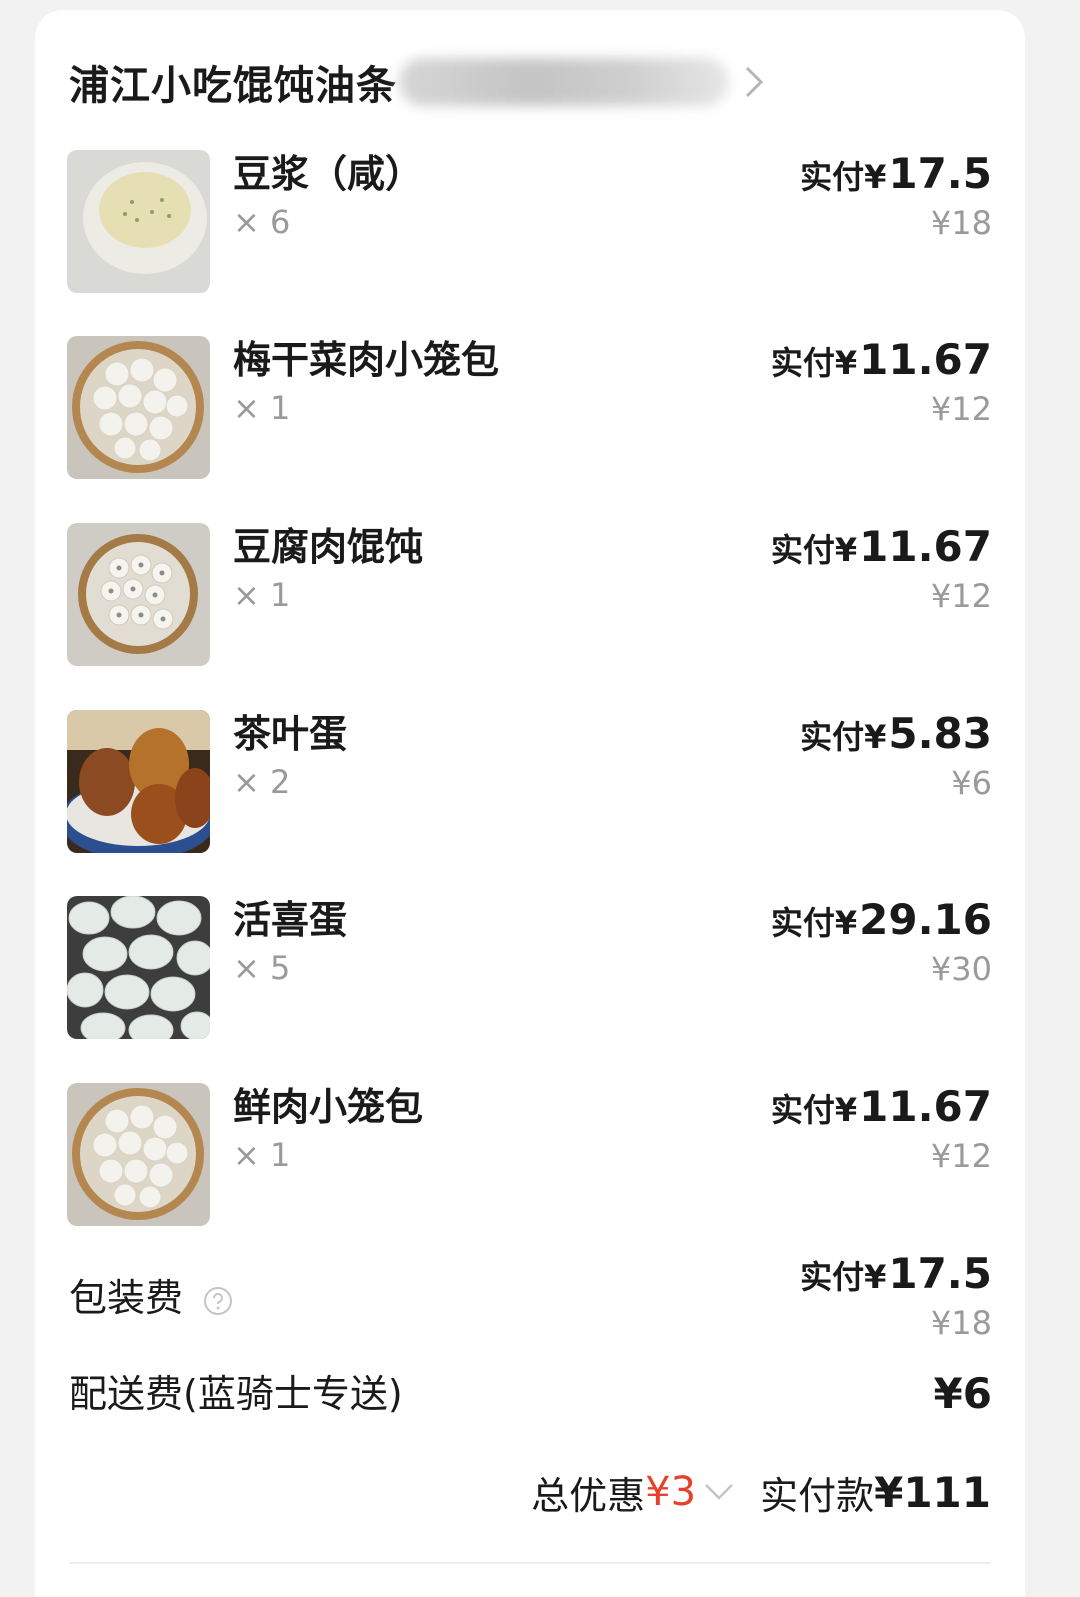  What do you see at coordinates (961, 969) in the screenshot?
I see `original-price: ¥30` at bounding box center [961, 969].